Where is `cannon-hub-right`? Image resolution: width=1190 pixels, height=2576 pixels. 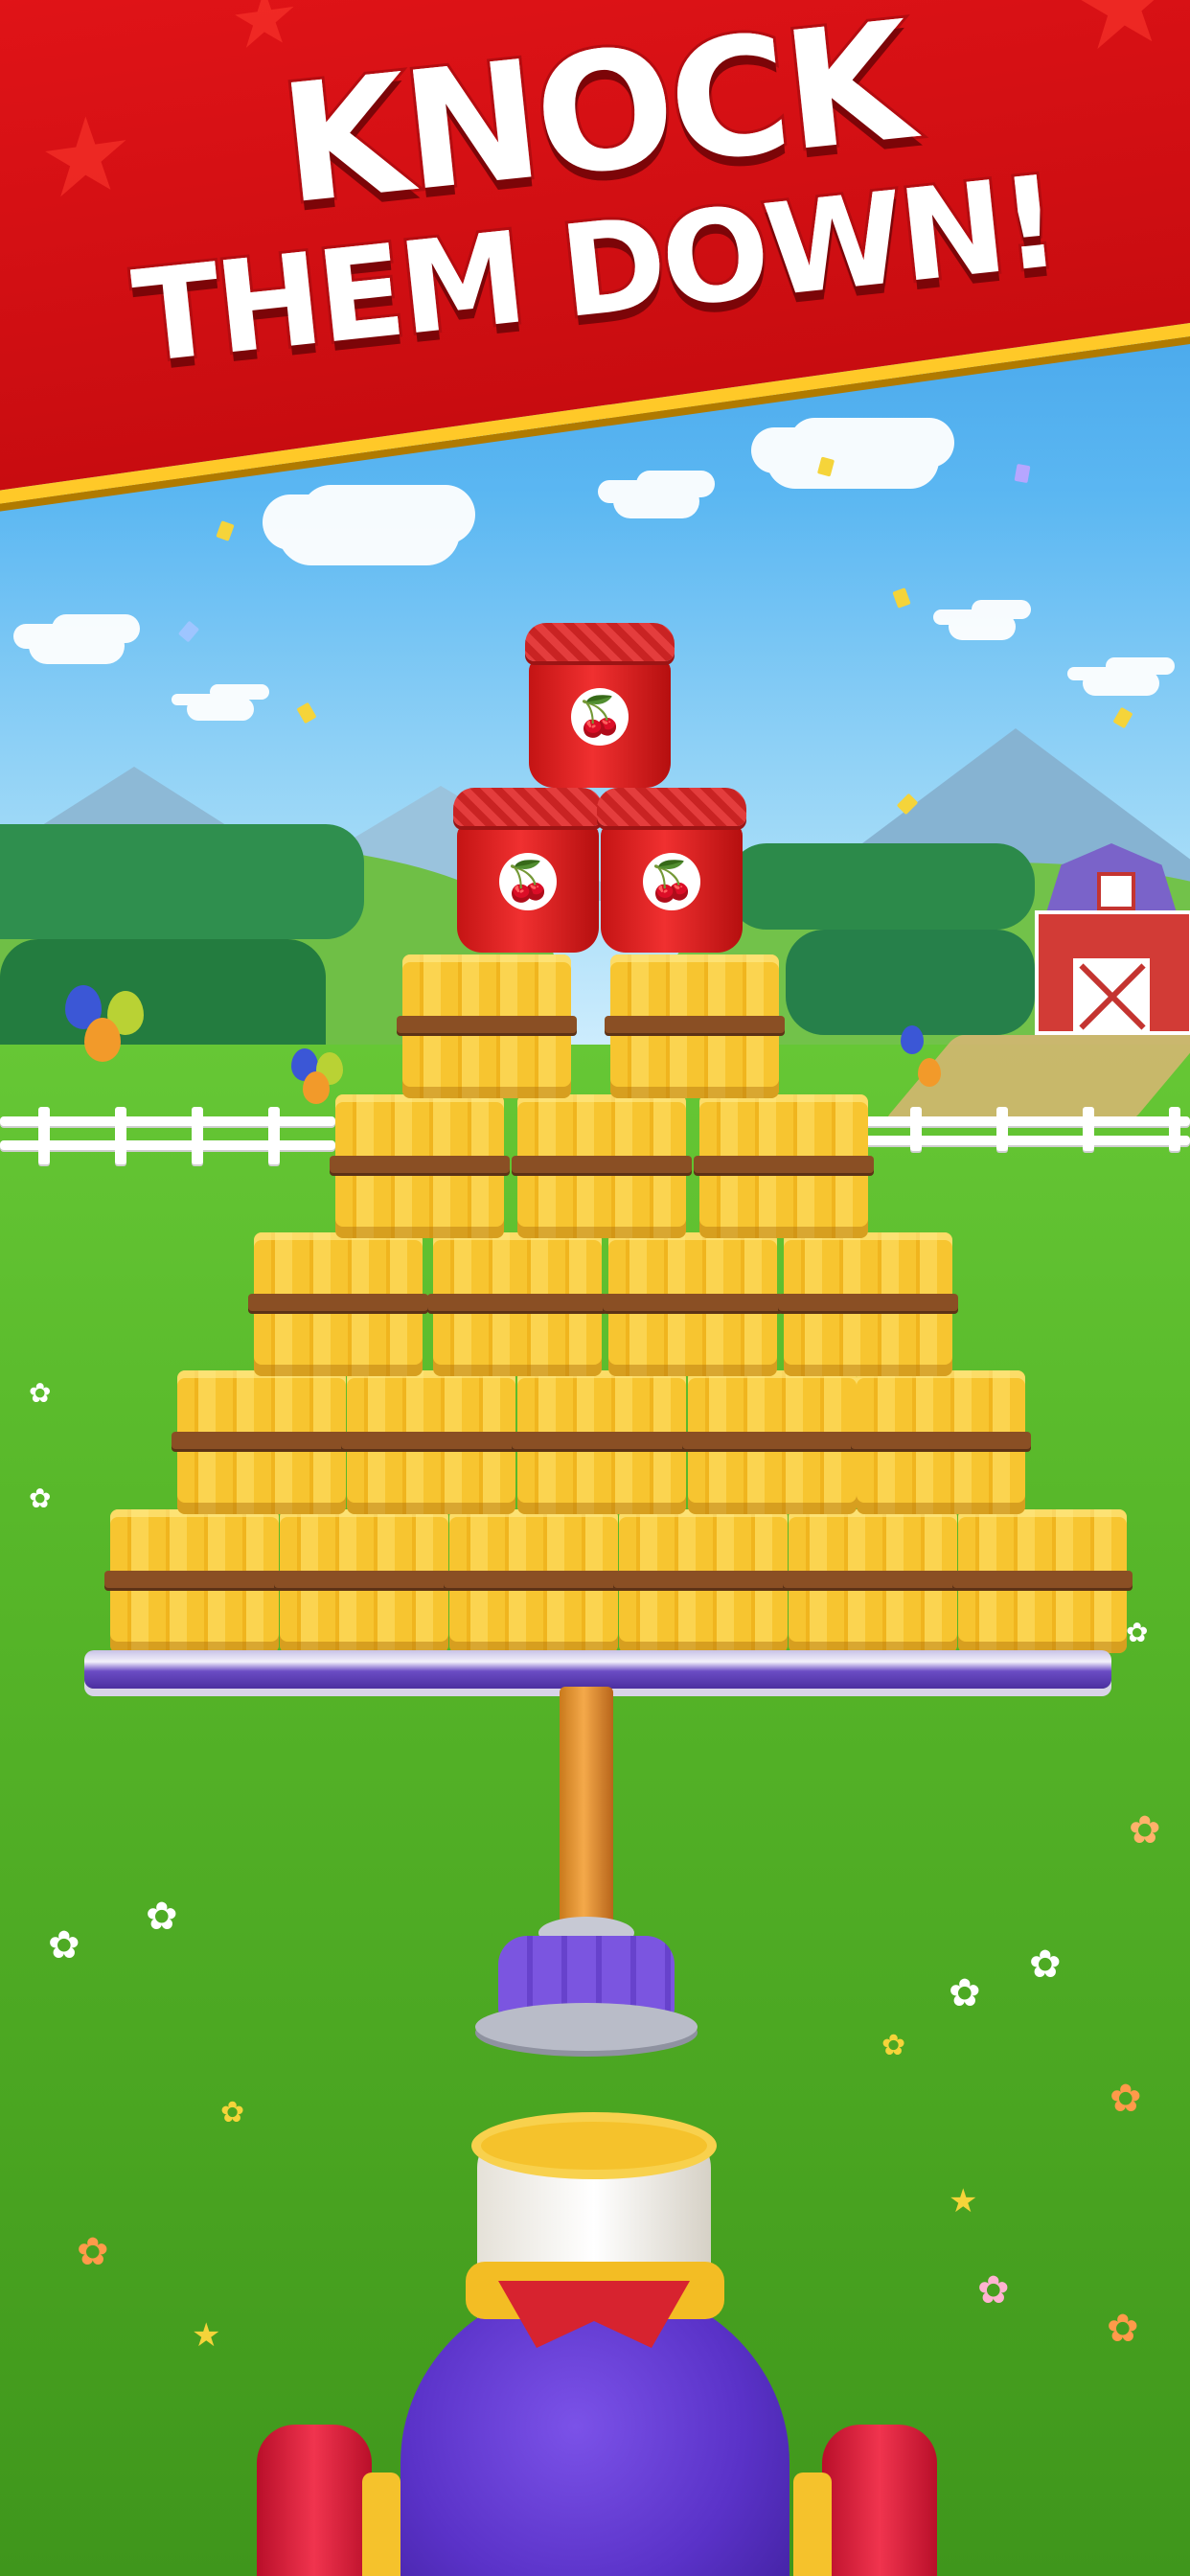
cannon-hub-right is located at coordinates (812, 2524).